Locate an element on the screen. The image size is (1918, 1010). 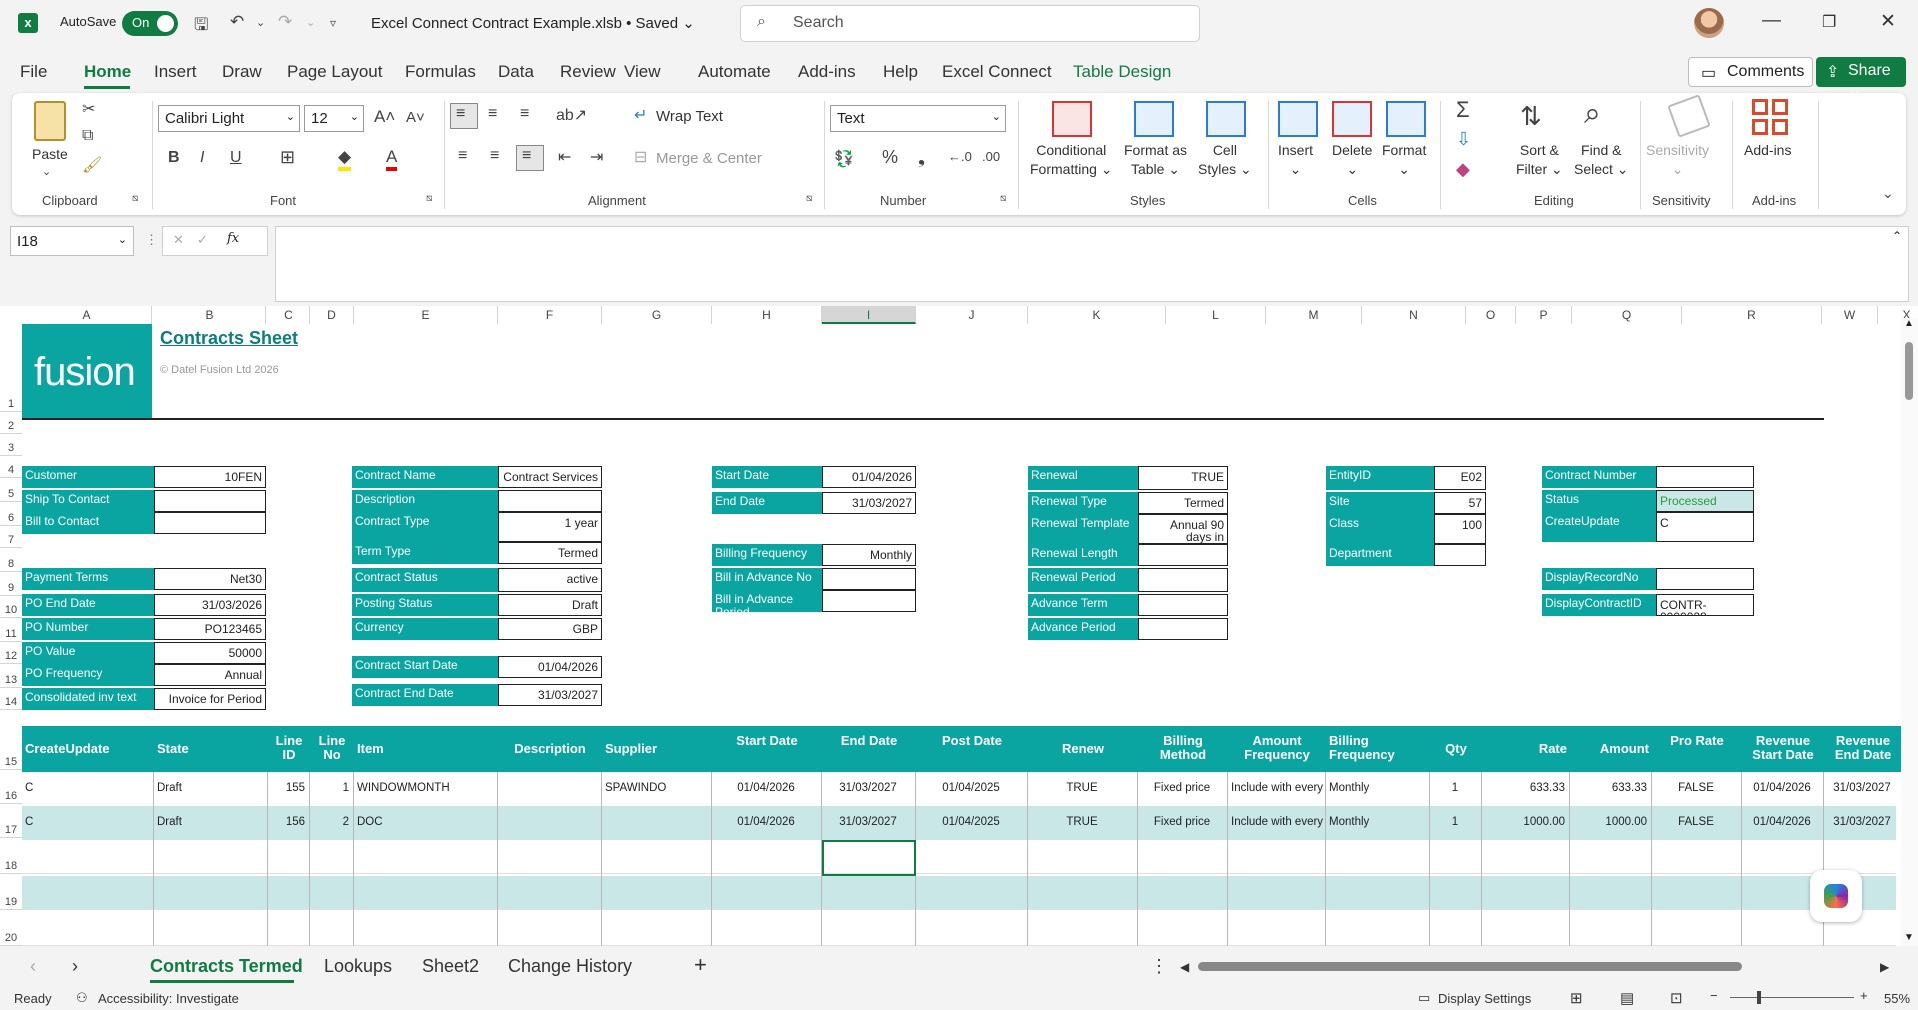
table-cell is located at coordinates (657, 823).